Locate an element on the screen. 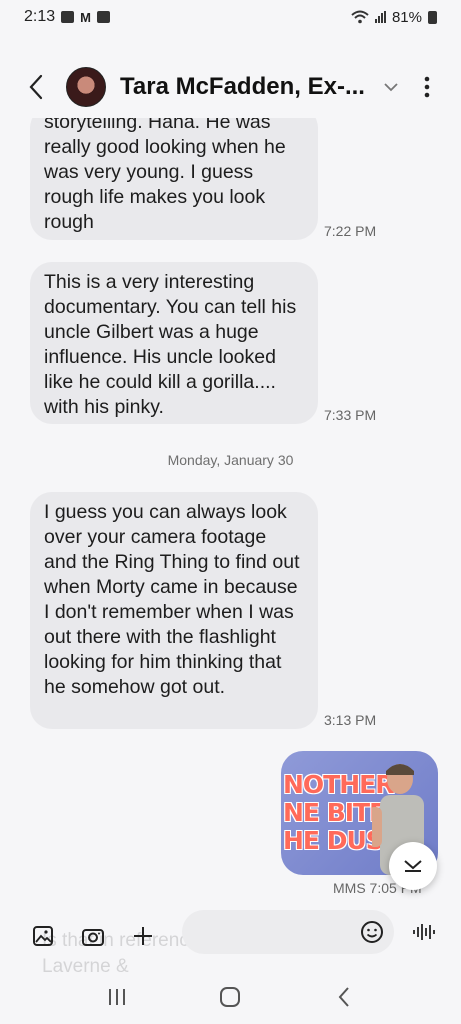 This screenshot has height=1024, width=461. date-separator: Monday, January 30 is located at coordinates (230, 460).